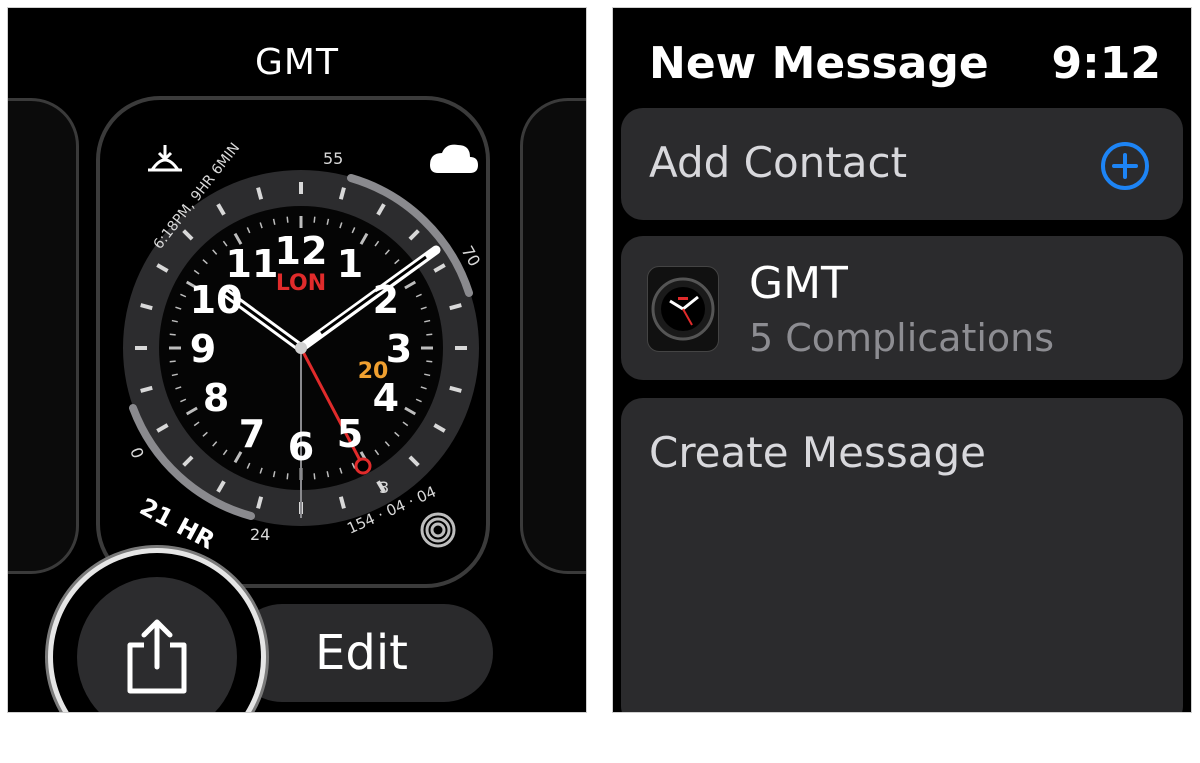 The image size is (1200, 763). Describe the element at coordinates (1125, 166) in the screenshot. I see `add-circle-icon` at that location.